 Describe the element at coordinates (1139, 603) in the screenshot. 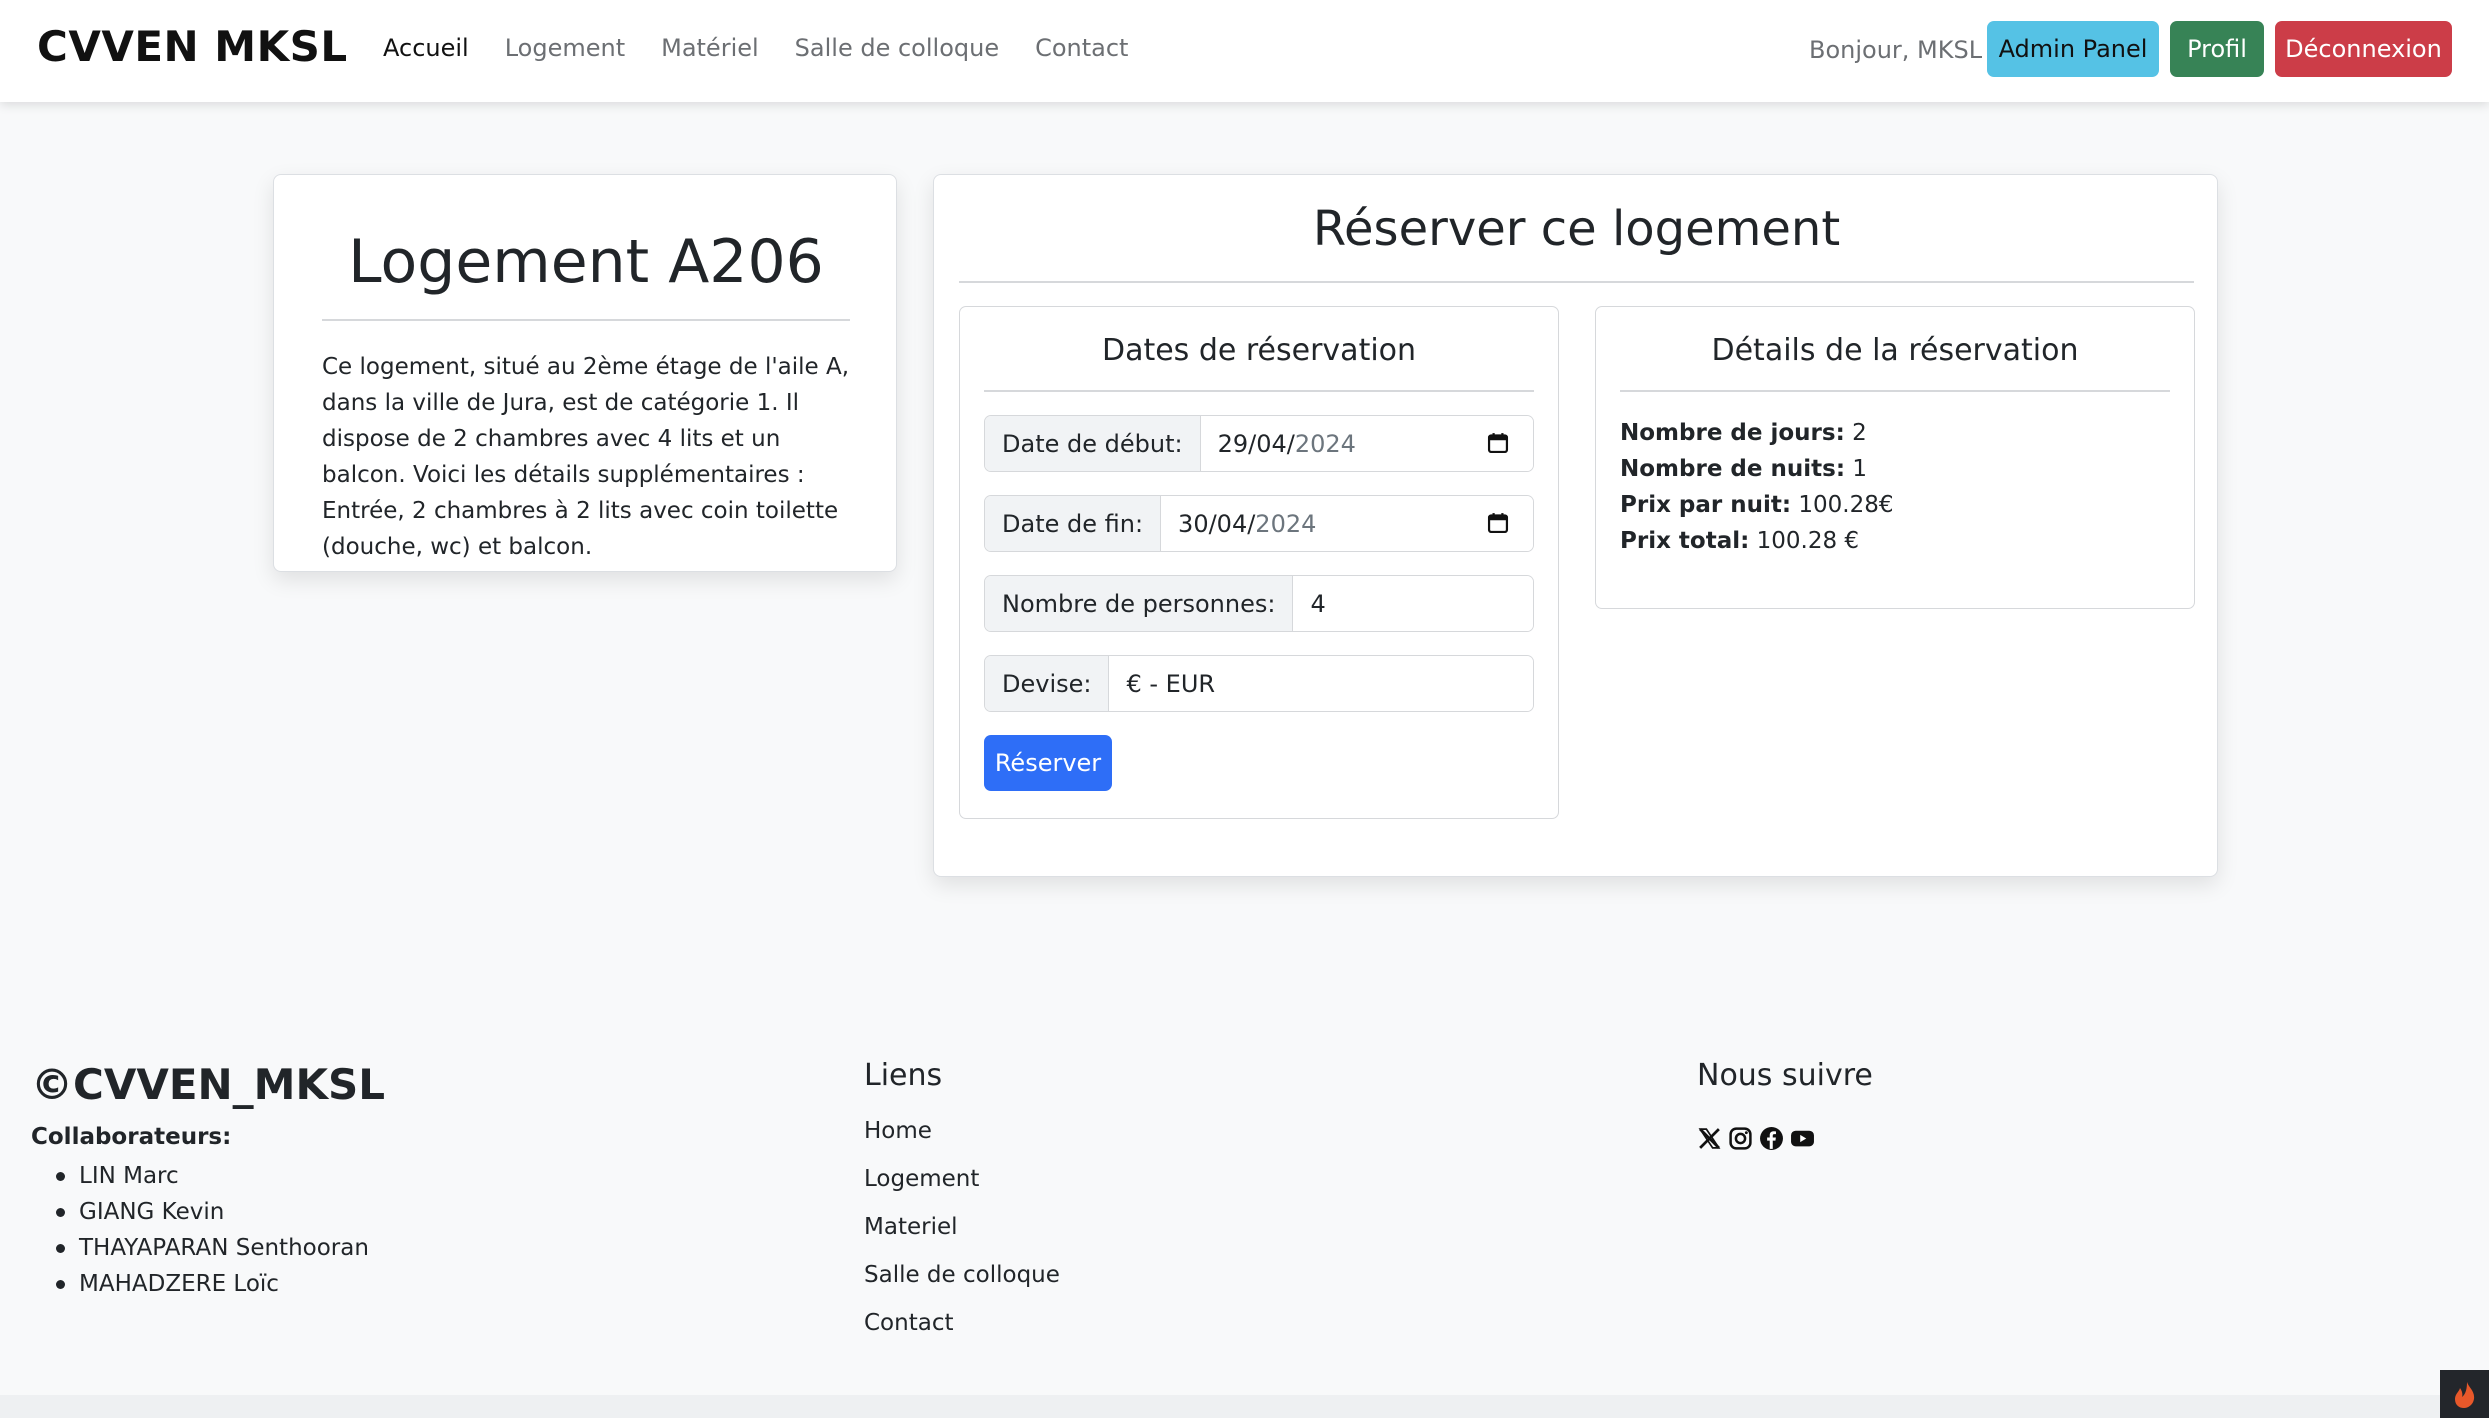

I see `persons-label: Nombre de personnes:` at that location.